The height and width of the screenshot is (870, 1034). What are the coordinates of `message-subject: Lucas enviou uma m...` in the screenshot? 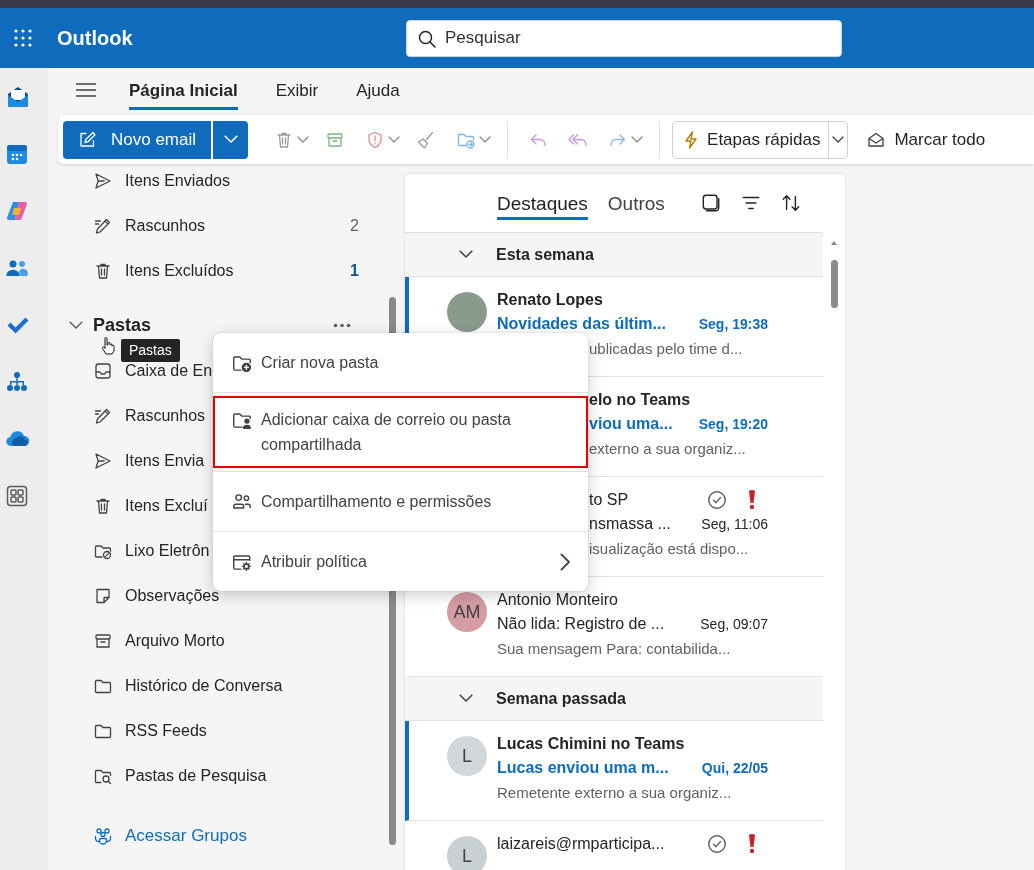 It's located at (583, 768).